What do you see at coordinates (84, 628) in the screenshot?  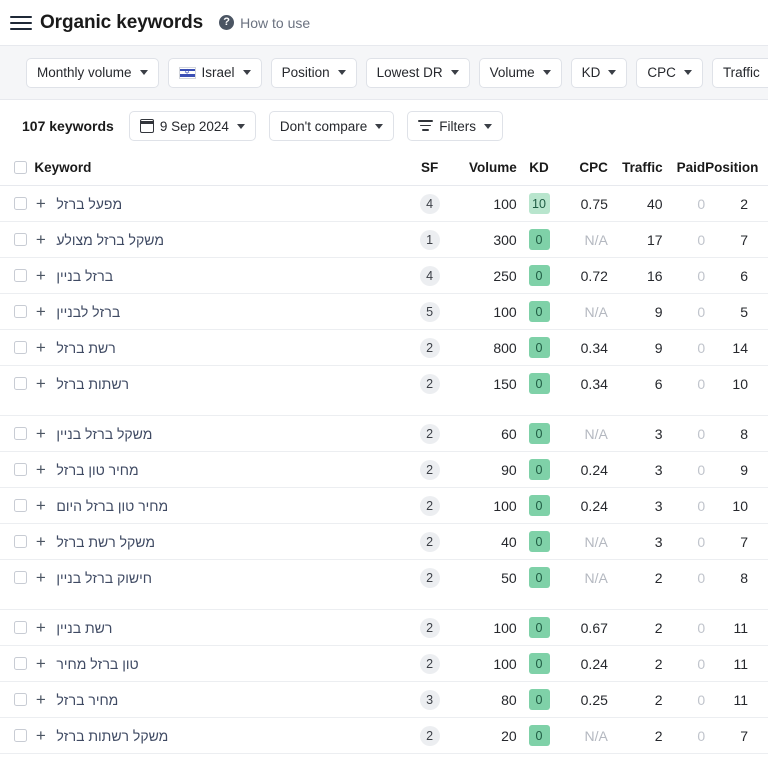 I see `keyword-link: רשת בניין` at bounding box center [84, 628].